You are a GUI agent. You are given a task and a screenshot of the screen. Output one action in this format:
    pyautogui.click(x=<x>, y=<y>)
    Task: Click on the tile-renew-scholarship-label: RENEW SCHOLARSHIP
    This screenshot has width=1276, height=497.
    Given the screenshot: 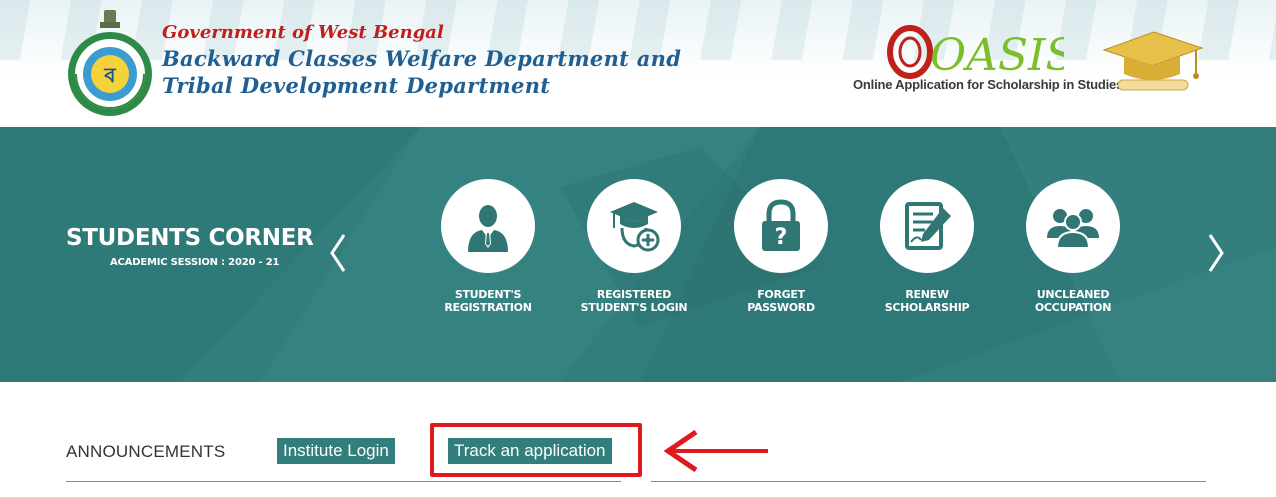 What is the action you would take?
    pyautogui.click(x=927, y=301)
    